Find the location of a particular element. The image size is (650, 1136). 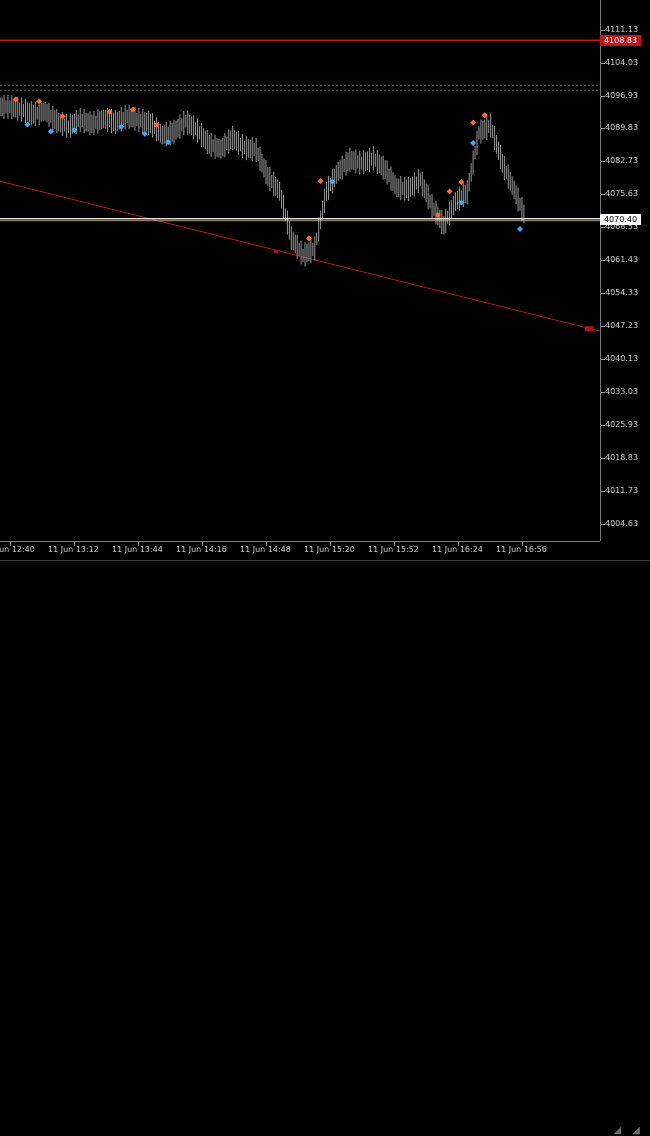

time-tick-label: 11 Jun 14:48 is located at coordinates (265, 549).